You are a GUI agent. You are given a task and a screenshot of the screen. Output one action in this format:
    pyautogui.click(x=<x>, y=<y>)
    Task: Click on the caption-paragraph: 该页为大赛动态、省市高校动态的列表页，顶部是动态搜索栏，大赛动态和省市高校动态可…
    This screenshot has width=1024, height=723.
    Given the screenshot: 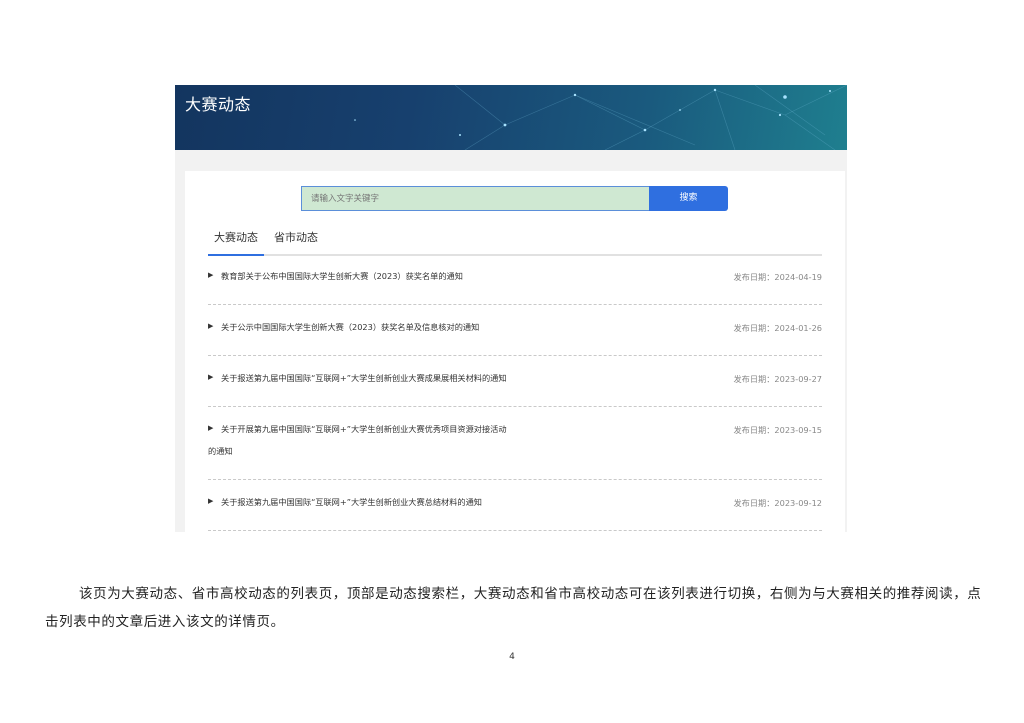 What is the action you would take?
    pyautogui.click(x=513, y=608)
    